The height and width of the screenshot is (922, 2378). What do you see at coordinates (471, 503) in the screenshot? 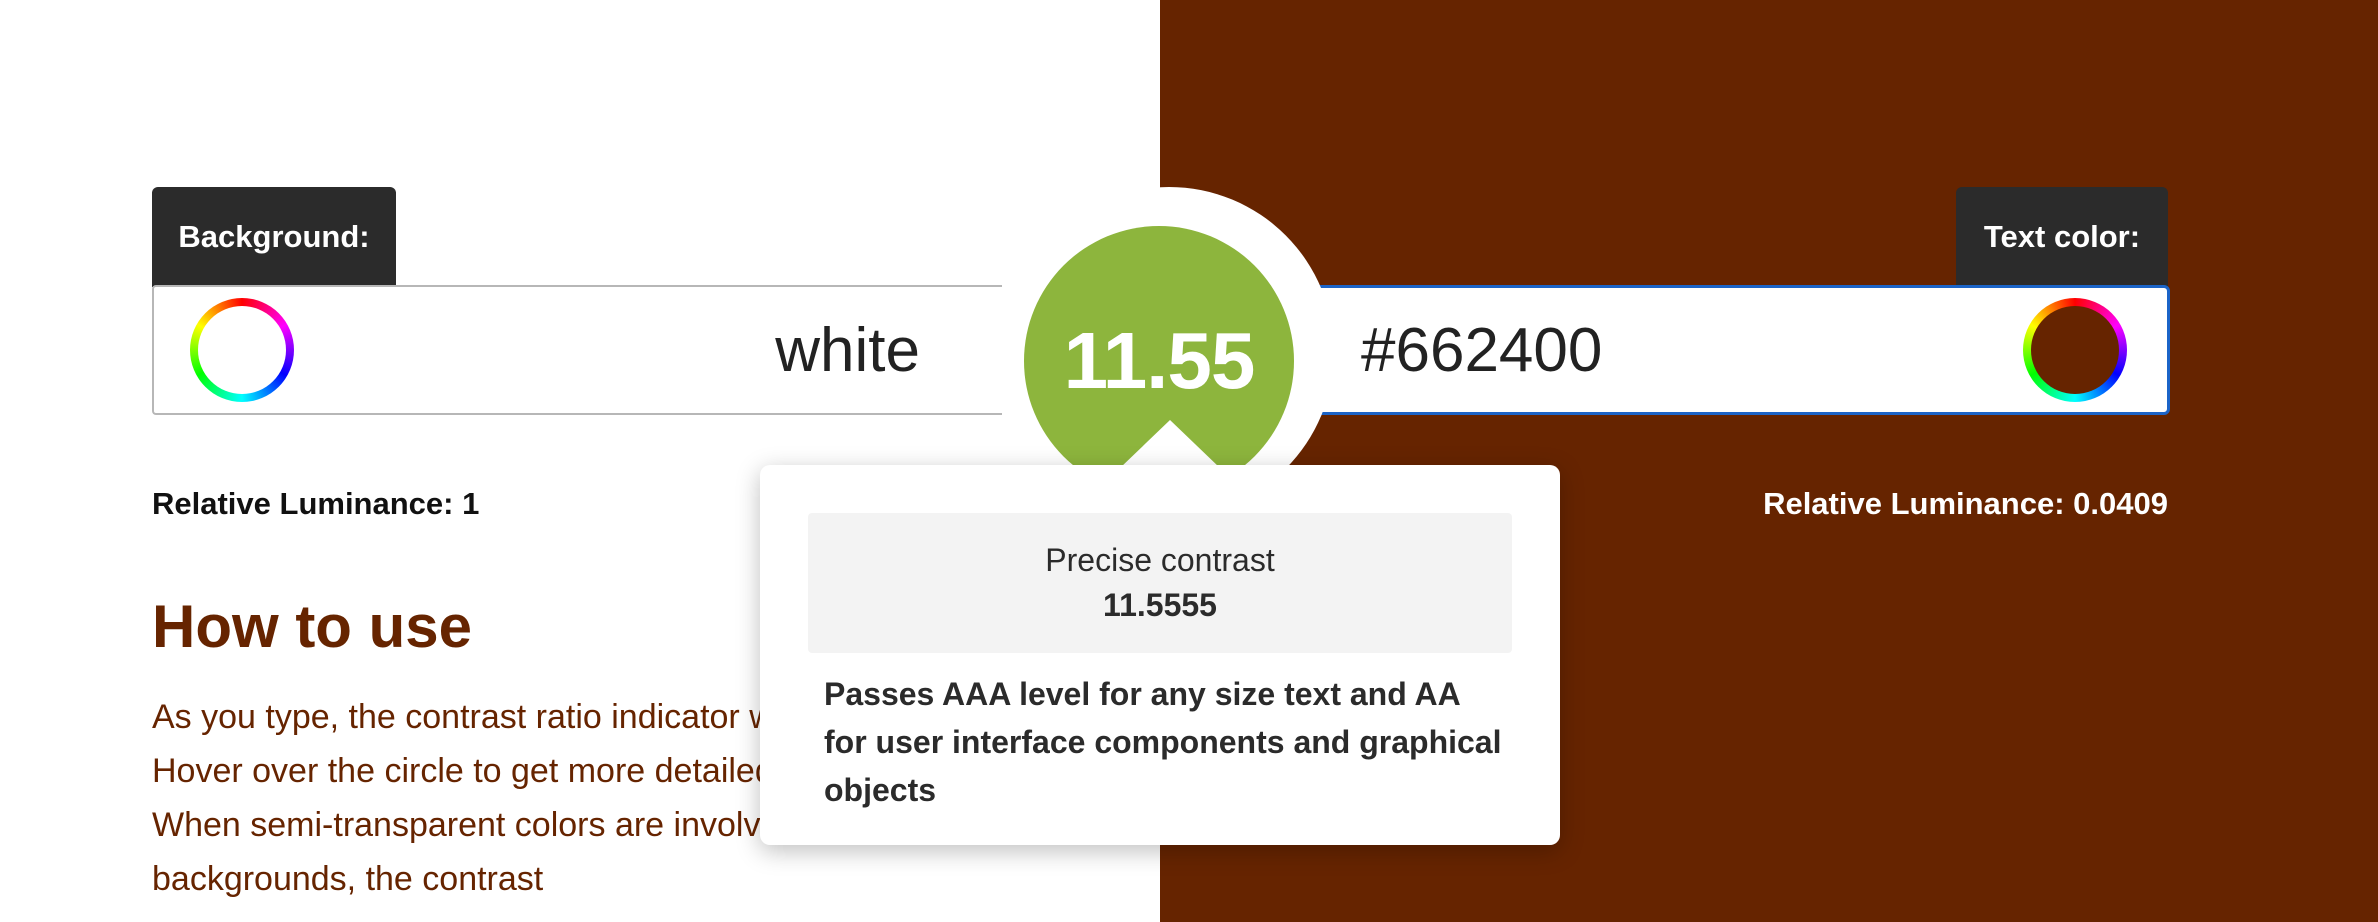
I see `background-luminance-value: 1` at bounding box center [471, 503].